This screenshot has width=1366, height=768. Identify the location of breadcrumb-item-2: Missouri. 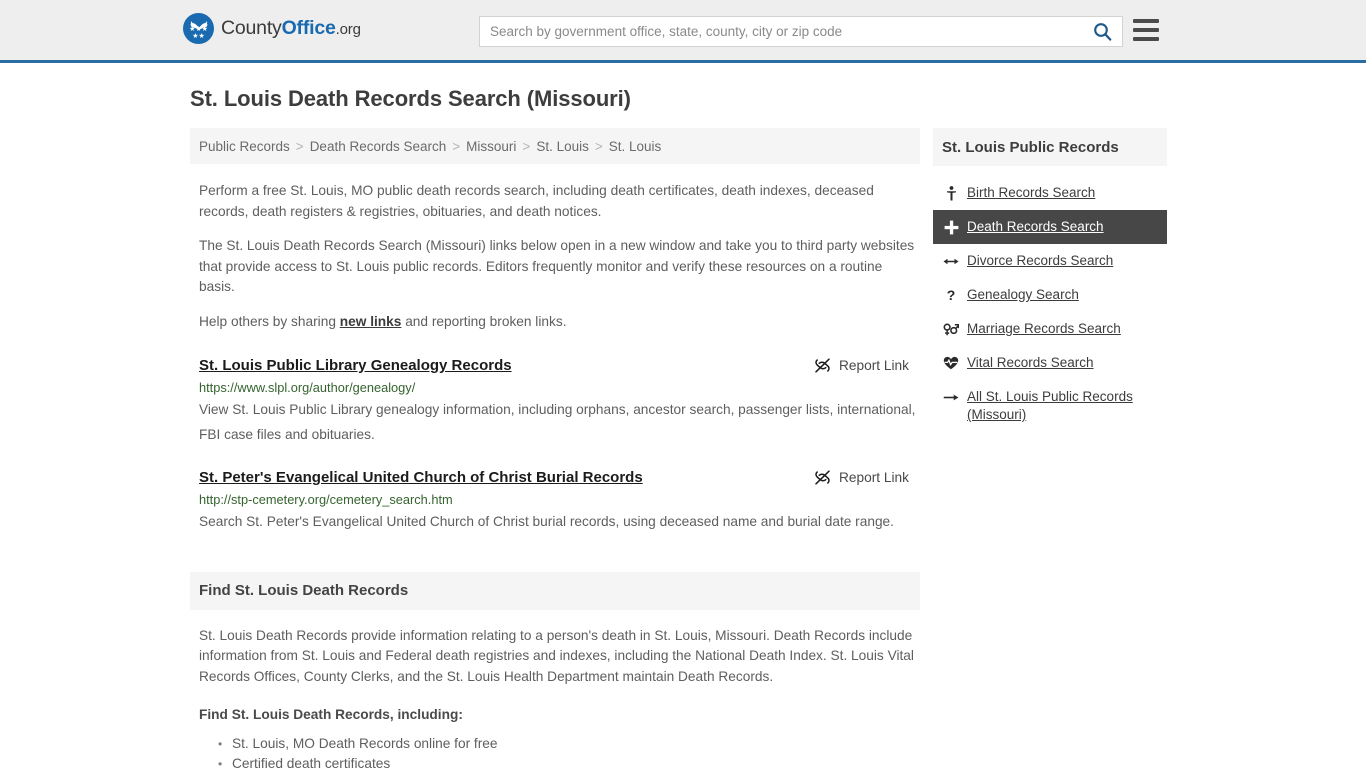
(491, 146).